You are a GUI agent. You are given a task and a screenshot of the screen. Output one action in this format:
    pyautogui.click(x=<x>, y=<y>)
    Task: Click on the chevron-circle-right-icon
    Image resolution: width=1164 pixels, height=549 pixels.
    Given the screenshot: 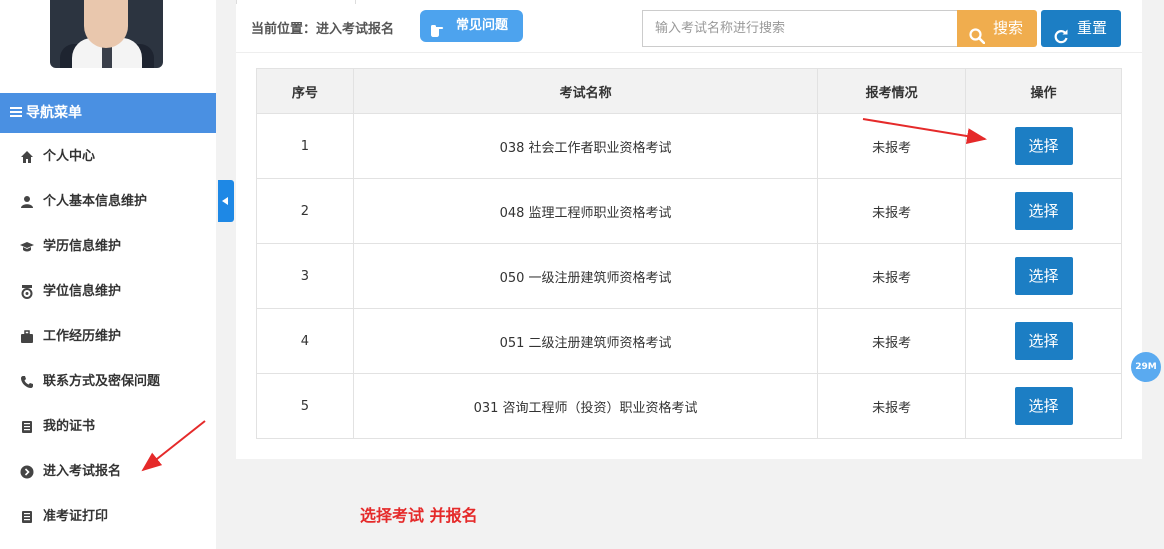 What is the action you would take?
    pyautogui.click(x=27, y=472)
    